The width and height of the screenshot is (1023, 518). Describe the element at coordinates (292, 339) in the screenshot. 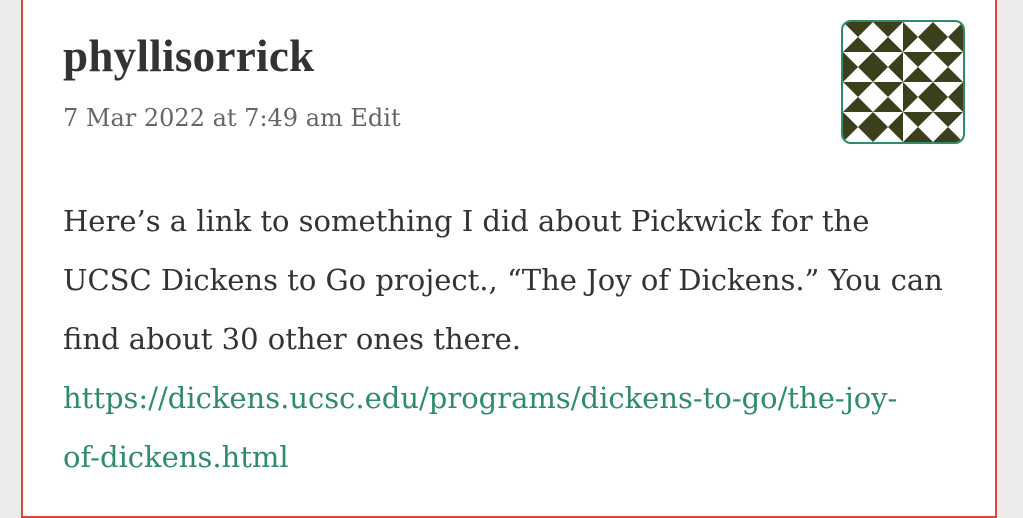

I see `comment-text-line: find about 30 other ones there.` at that location.